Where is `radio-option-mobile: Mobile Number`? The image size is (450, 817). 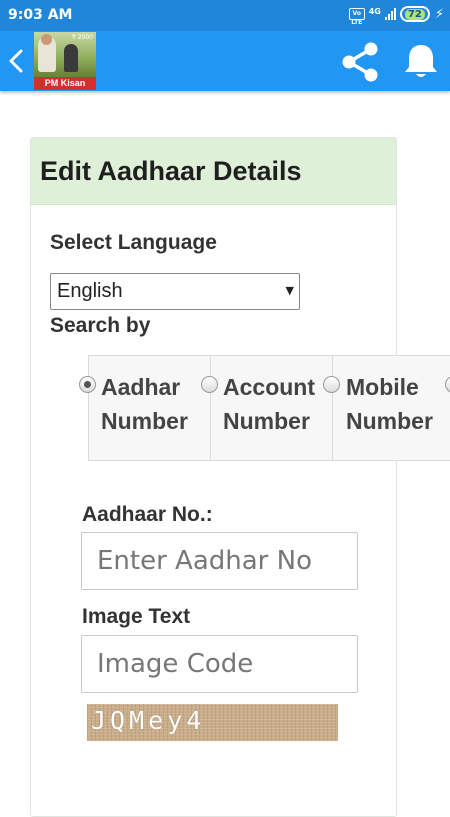 radio-option-mobile: Mobile Number is located at coordinates (386, 408).